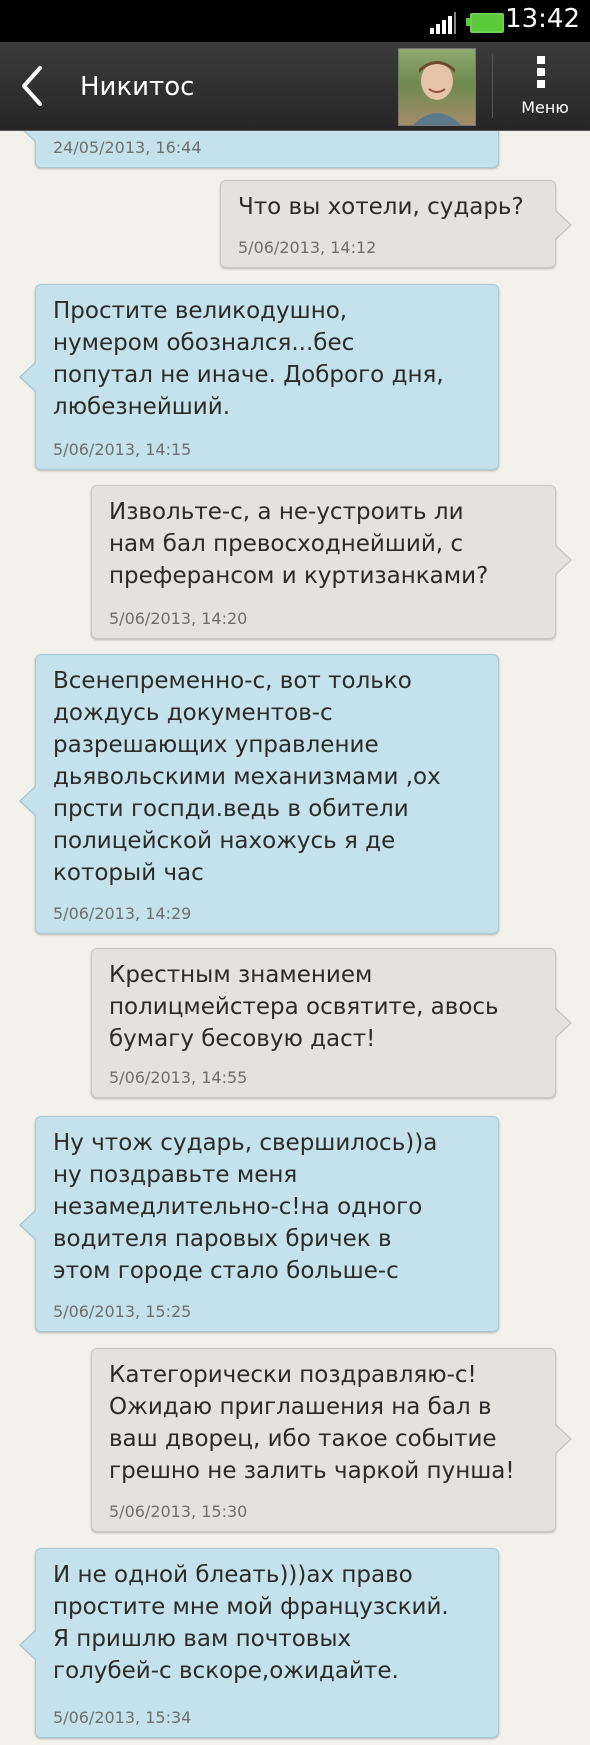  What do you see at coordinates (295, 21) in the screenshot?
I see `status-bar: 13:42` at bounding box center [295, 21].